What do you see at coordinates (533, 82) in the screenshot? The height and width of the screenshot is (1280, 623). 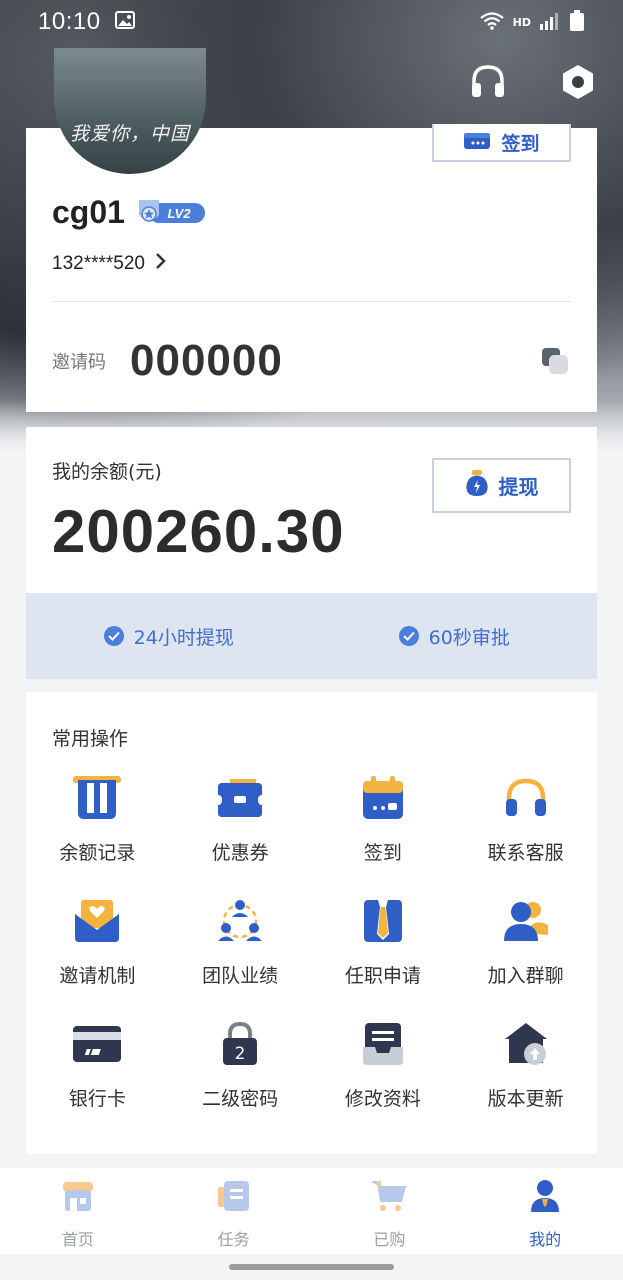 I see `top-actions` at bounding box center [533, 82].